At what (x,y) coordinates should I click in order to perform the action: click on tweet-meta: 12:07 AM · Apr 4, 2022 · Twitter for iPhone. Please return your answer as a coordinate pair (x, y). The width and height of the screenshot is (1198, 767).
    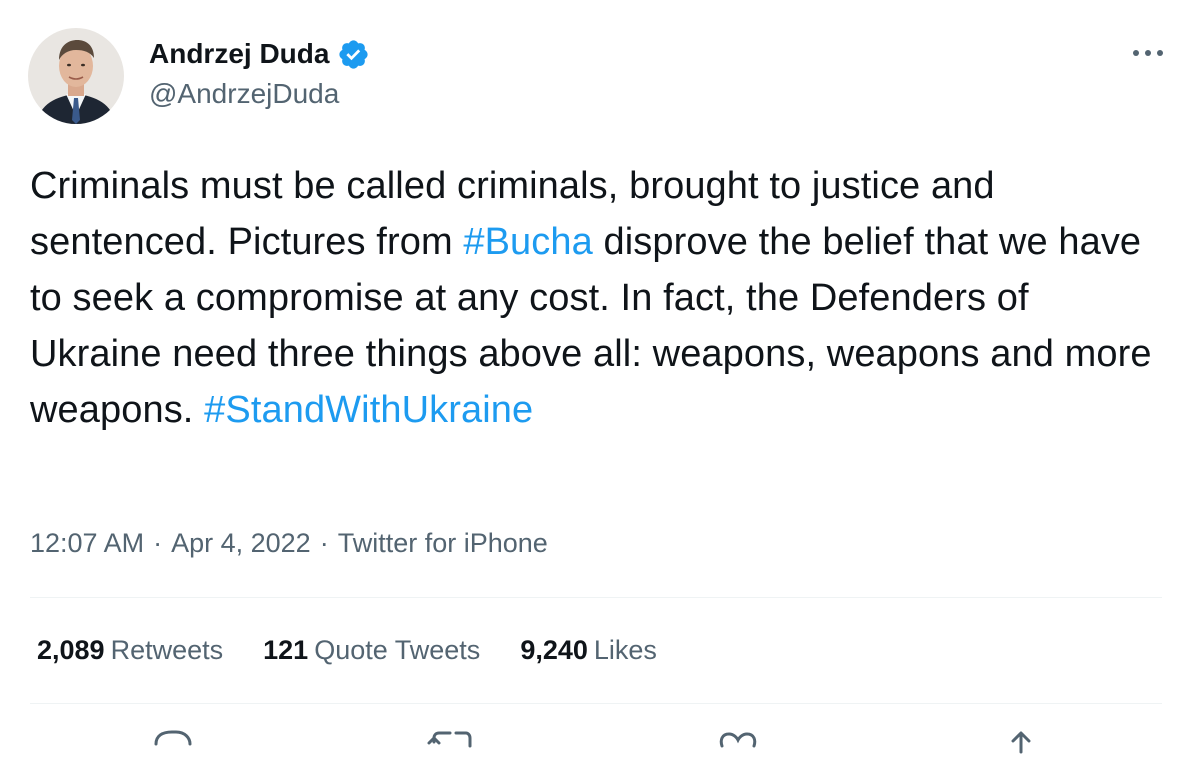
    Looking at the image, I should click on (289, 543).